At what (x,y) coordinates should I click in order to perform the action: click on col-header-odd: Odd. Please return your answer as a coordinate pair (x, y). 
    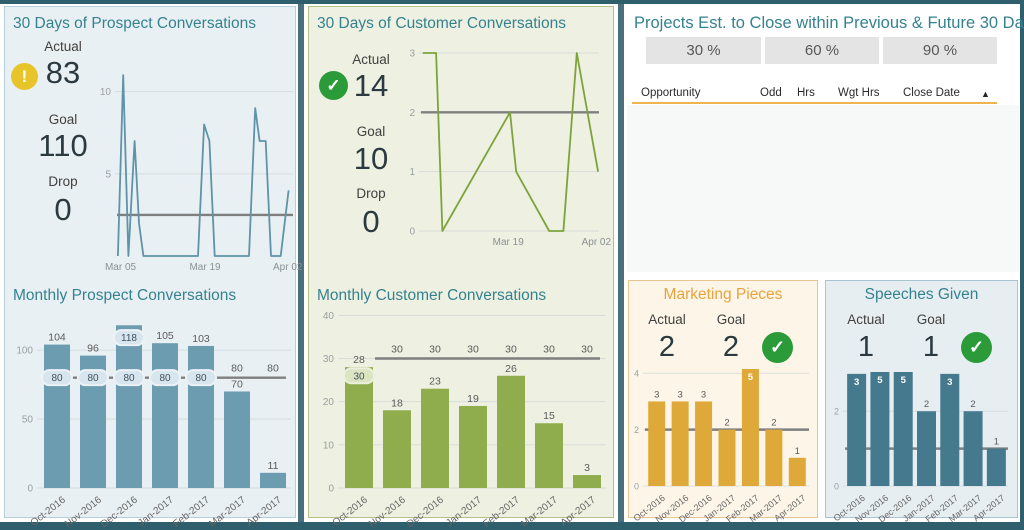
    Looking at the image, I should click on (771, 93).